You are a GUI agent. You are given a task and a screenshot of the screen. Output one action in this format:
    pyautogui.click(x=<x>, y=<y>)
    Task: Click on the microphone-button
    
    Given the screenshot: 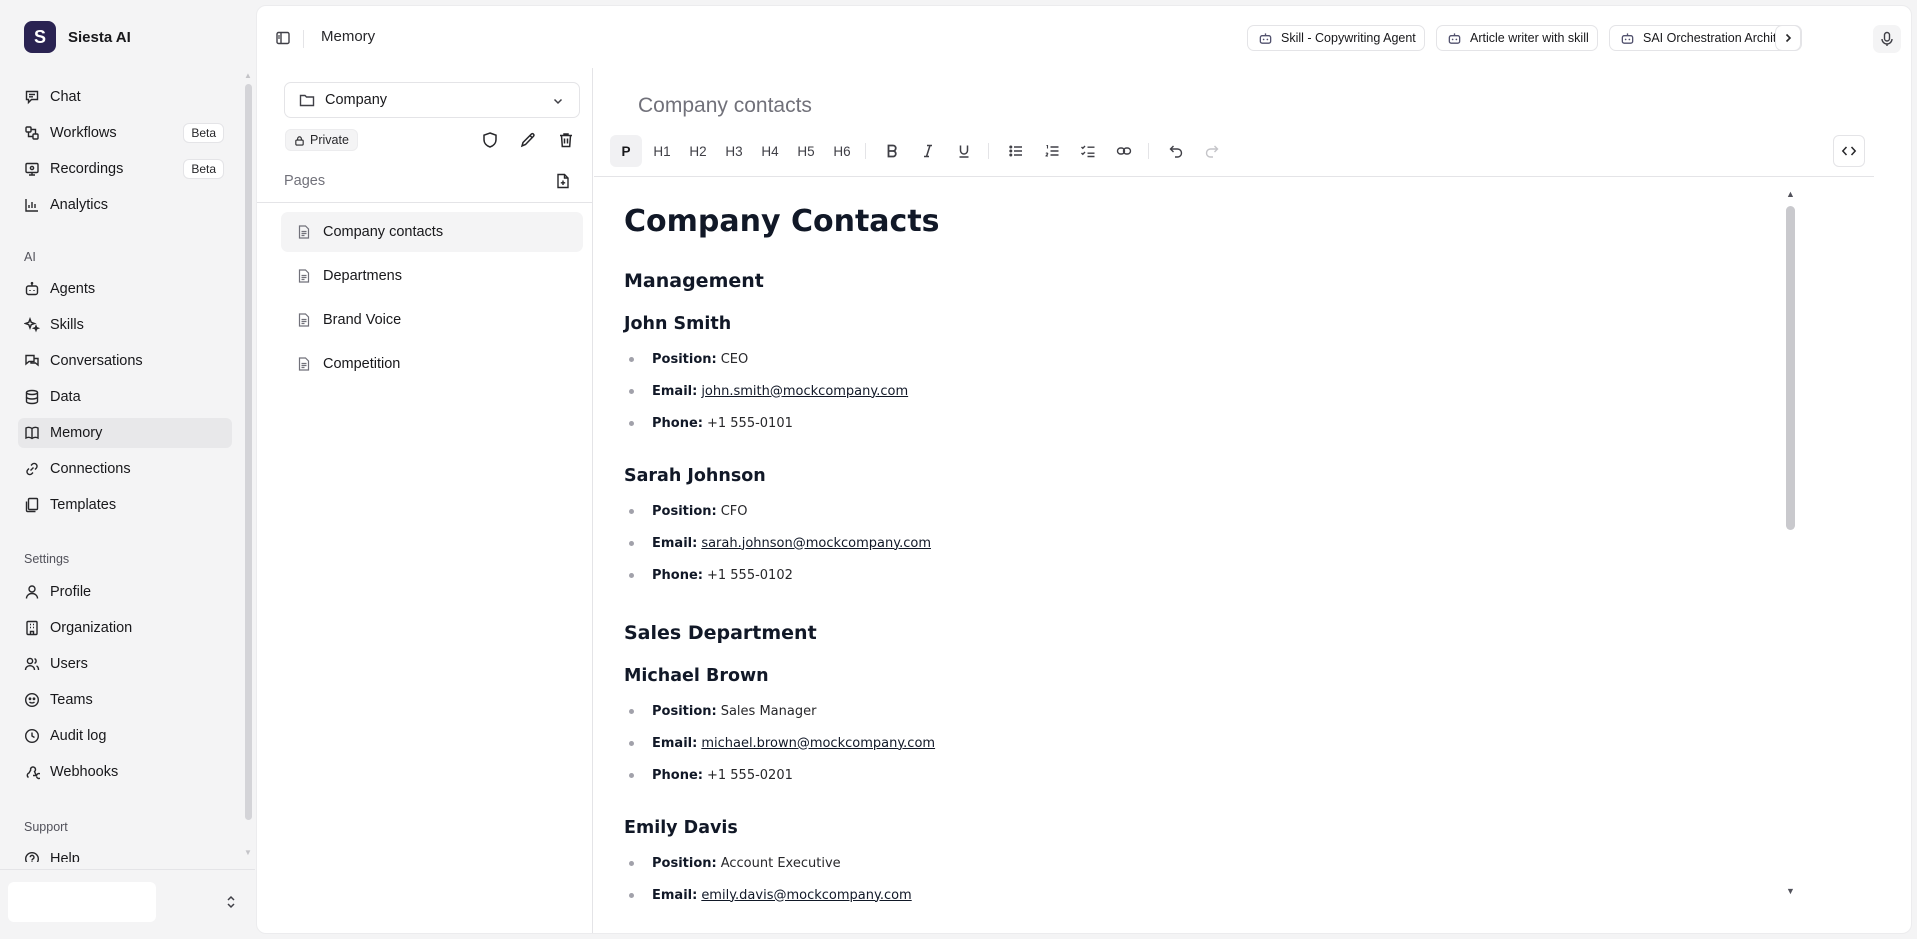 What is the action you would take?
    pyautogui.click(x=1887, y=39)
    